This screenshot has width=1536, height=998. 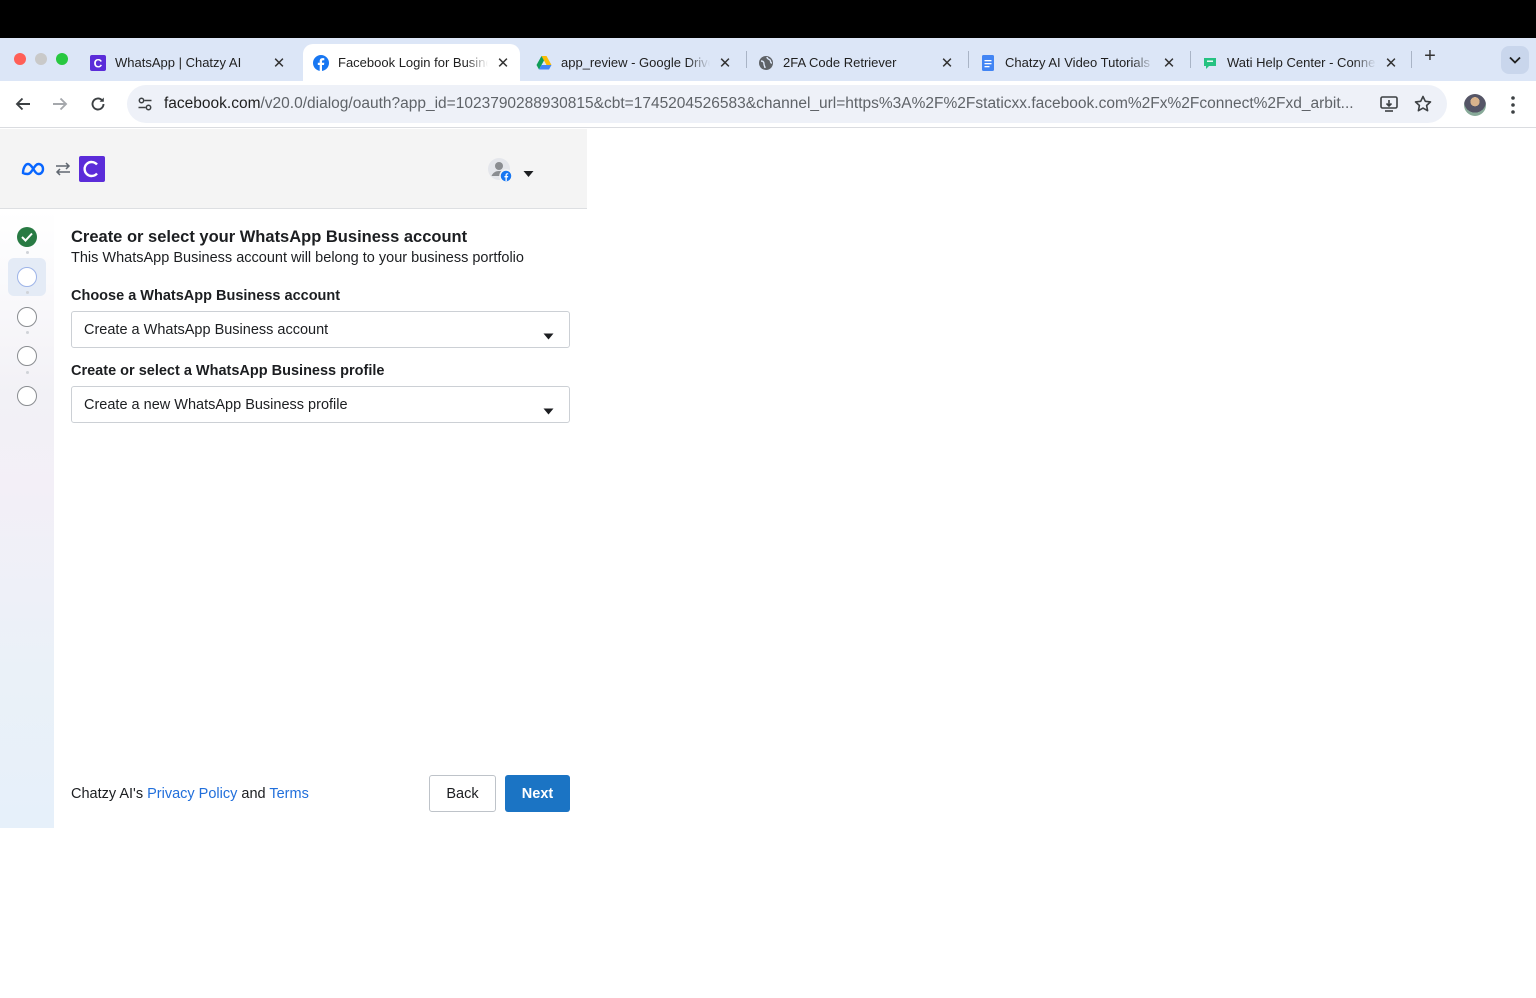 I want to click on close-window-button, so click(x=20, y=59).